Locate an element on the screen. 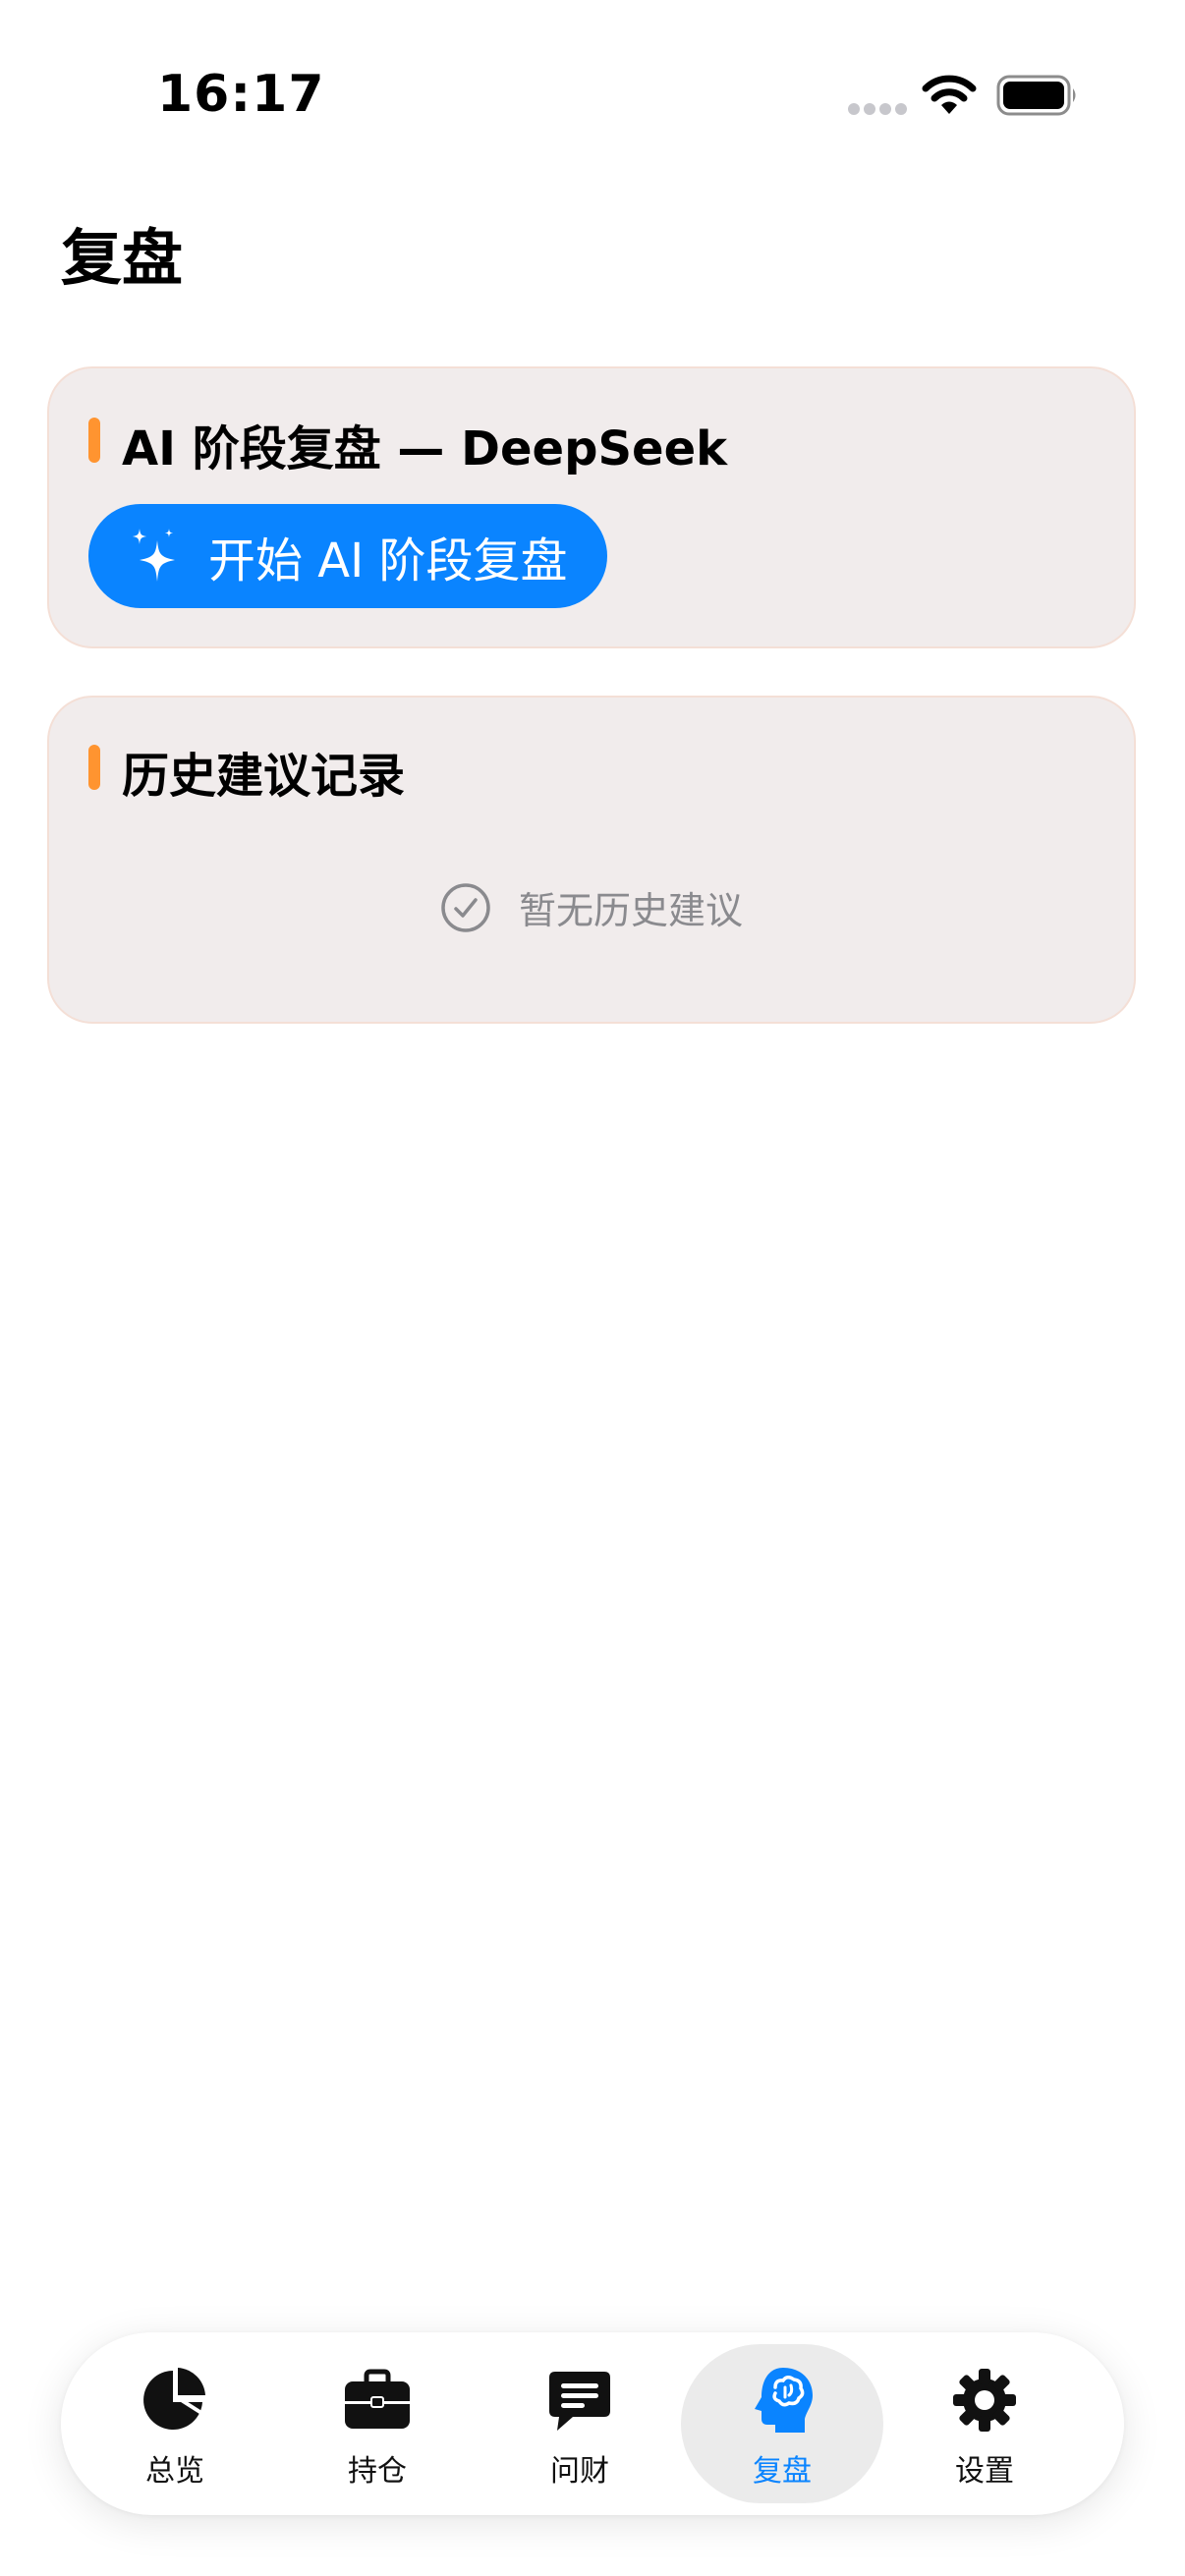 Image resolution: width=1185 pixels, height=2576 pixels. gear-icon is located at coordinates (985, 2400).